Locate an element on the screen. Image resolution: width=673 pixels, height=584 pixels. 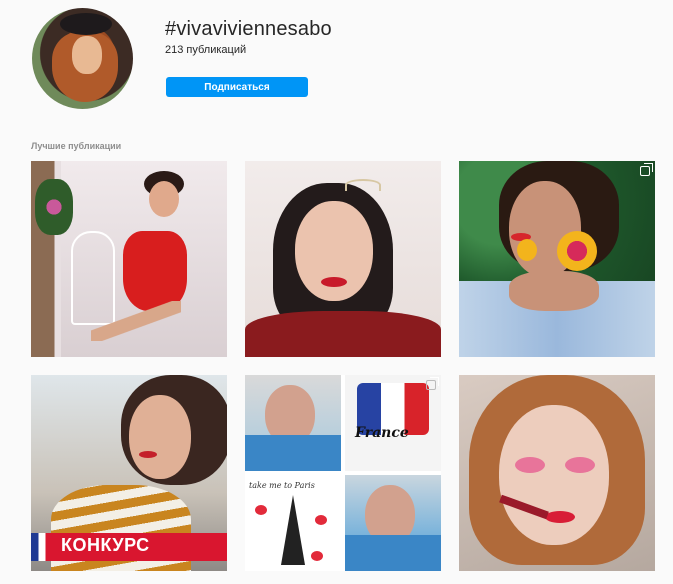
post-tile-5: France take me to Paris is located at coordinates (343, 473).